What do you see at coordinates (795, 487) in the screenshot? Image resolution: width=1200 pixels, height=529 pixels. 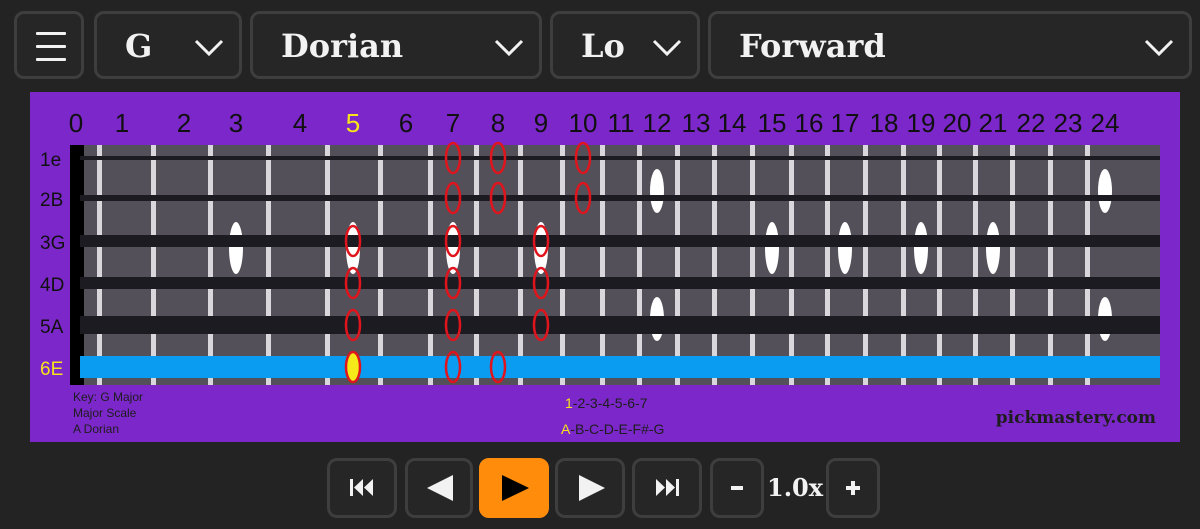 I see `speed-display: 1.0x` at bounding box center [795, 487].